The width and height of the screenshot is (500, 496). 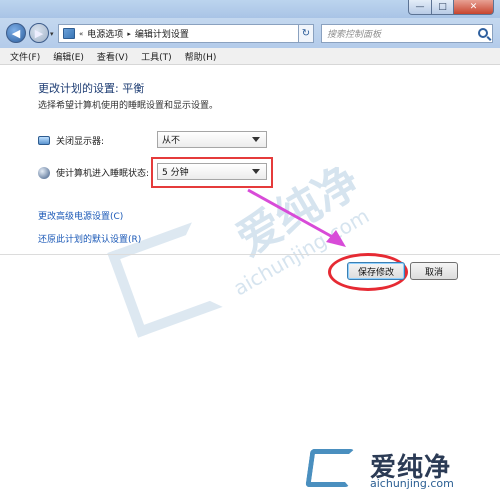 What do you see at coordinates (80, 142) in the screenshot?
I see `display-off-label: 关闭显示器:` at bounding box center [80, 142].